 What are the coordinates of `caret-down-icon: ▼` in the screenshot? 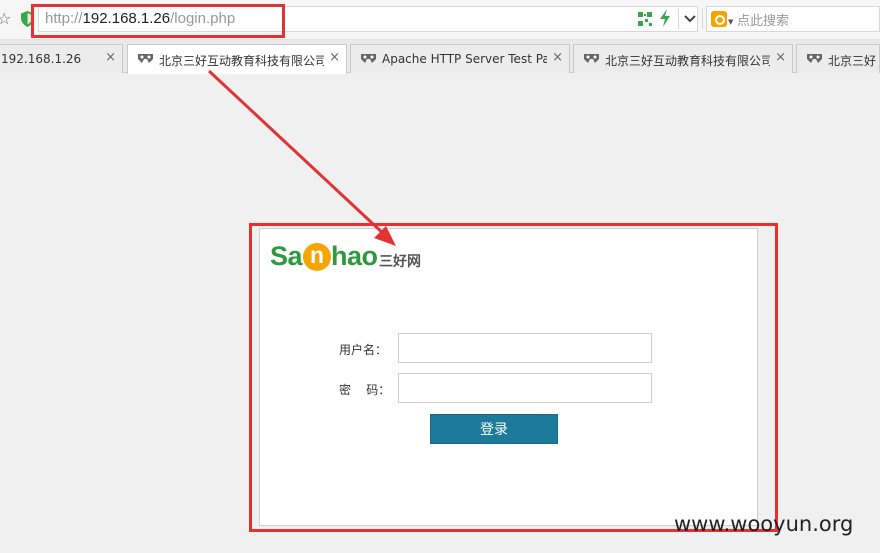 It's located at (730, 22).